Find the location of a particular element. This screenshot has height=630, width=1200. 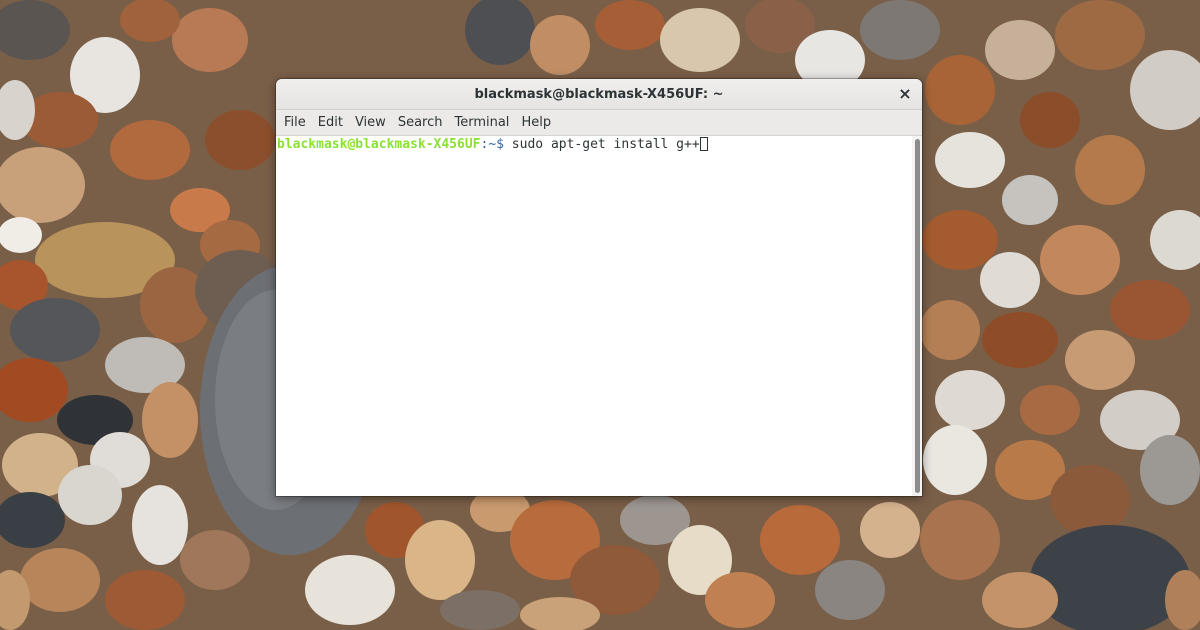

close-icon: × is located at coordinates (905, 94).